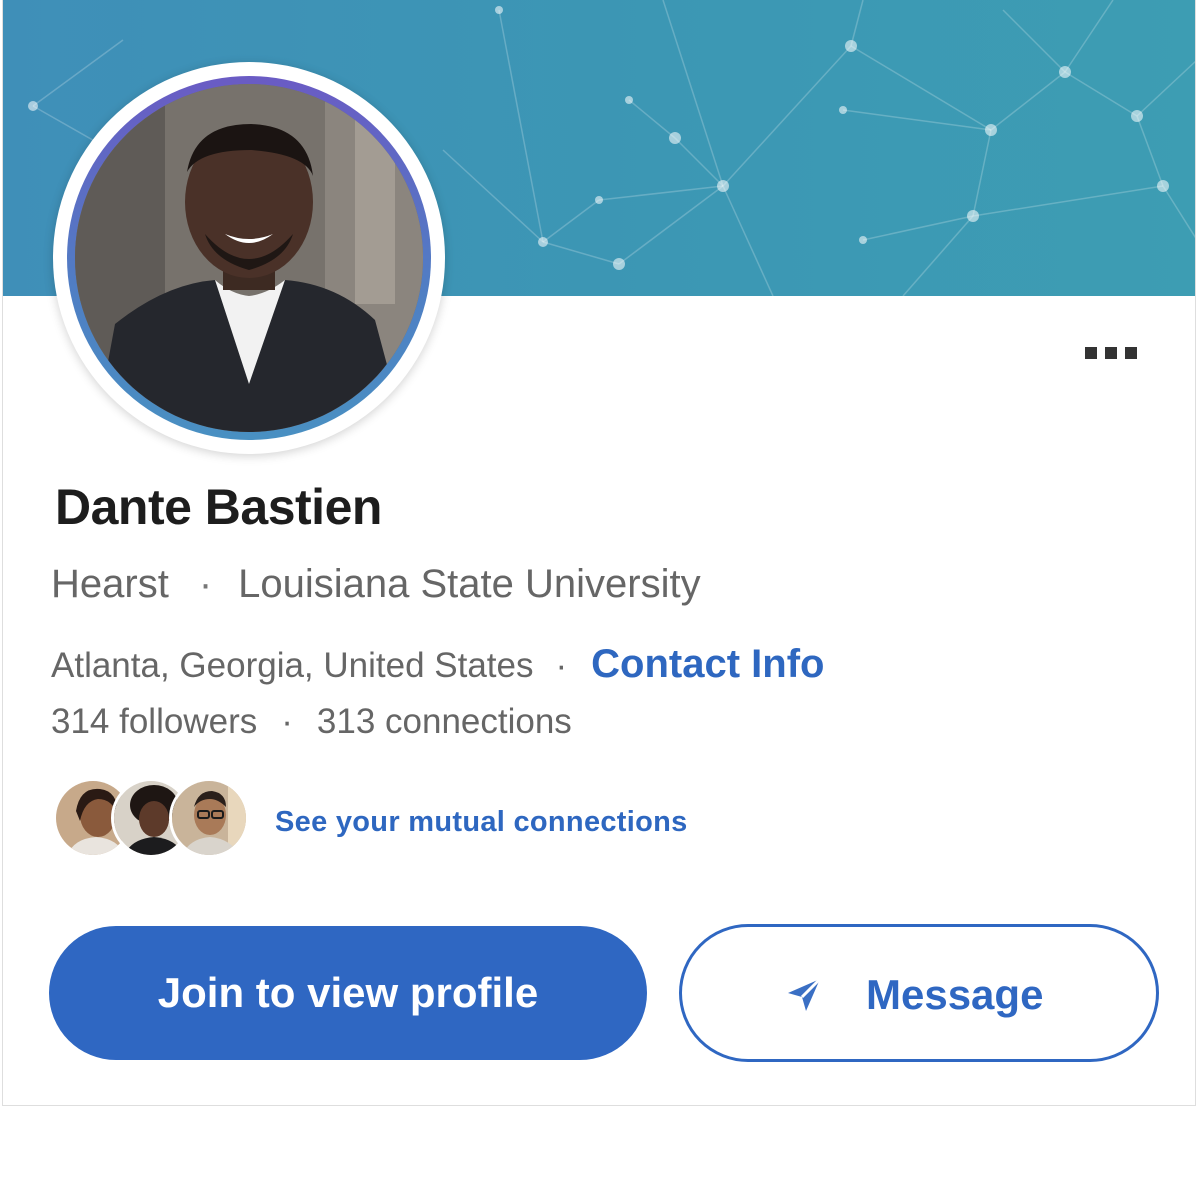 The image size is (1200, 1180). What do you see at coordinates (481, 822) in the screenshot?
I see `mutual-connections-link: See your mutual connections` at bounding box center [481, 822].